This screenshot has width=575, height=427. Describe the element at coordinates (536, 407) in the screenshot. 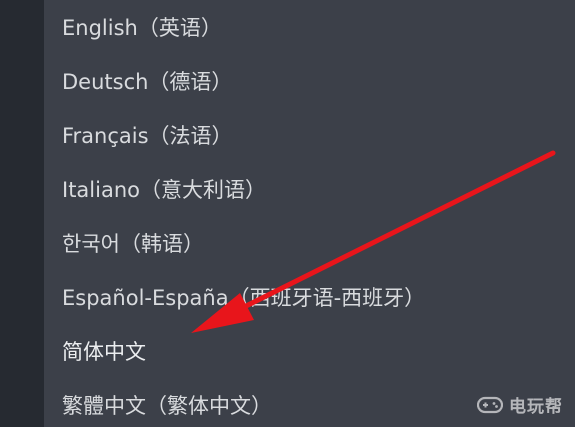

I see `watermark-text: 电玩帮` at that location.